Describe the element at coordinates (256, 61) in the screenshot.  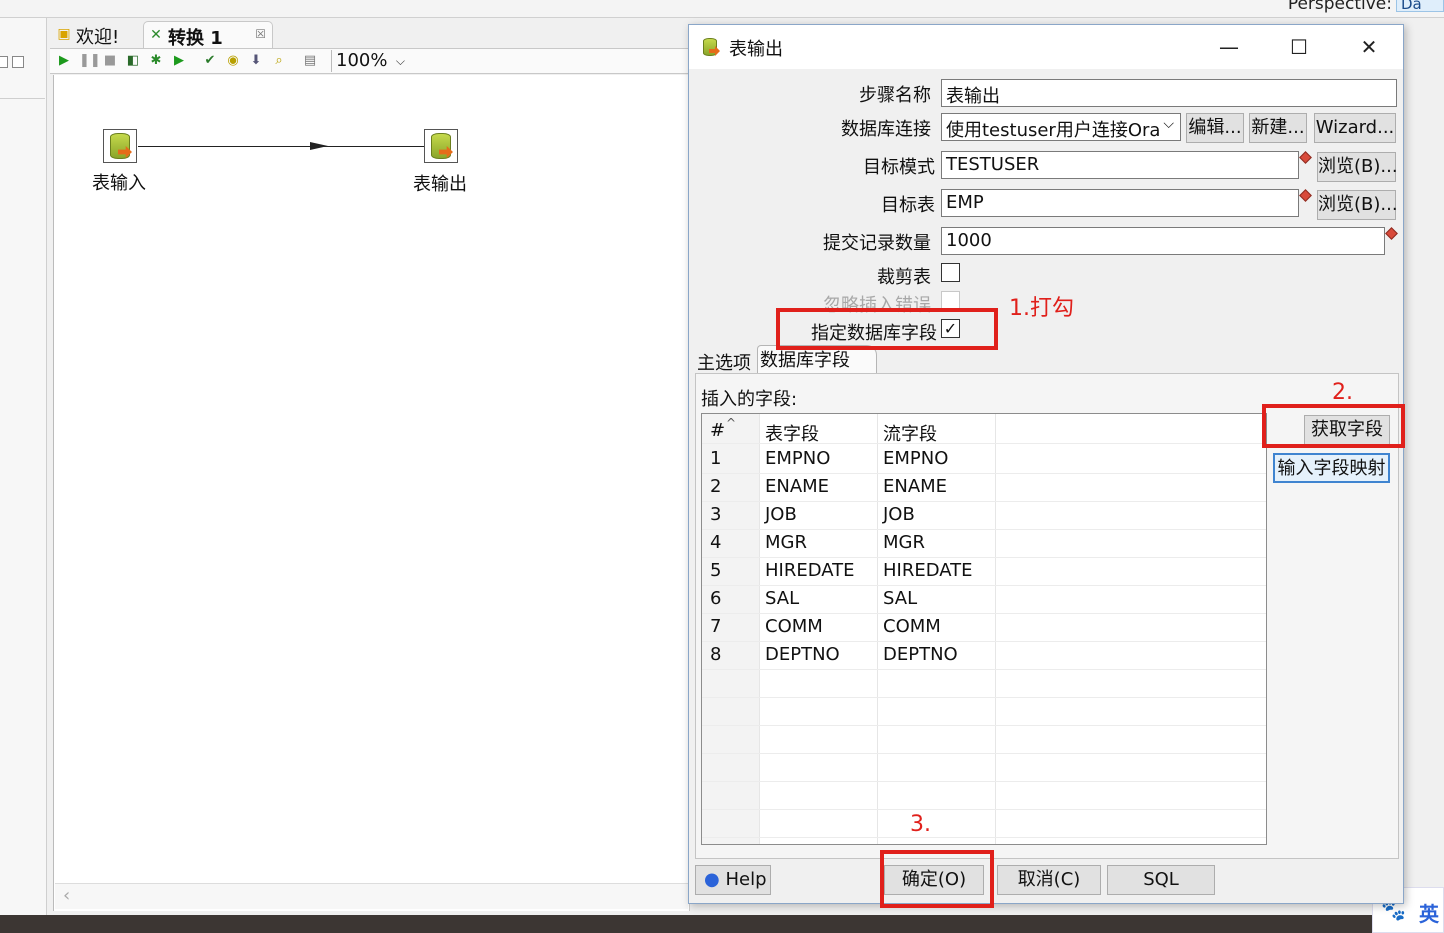
I see `sql-icon: ⬇` at that location.